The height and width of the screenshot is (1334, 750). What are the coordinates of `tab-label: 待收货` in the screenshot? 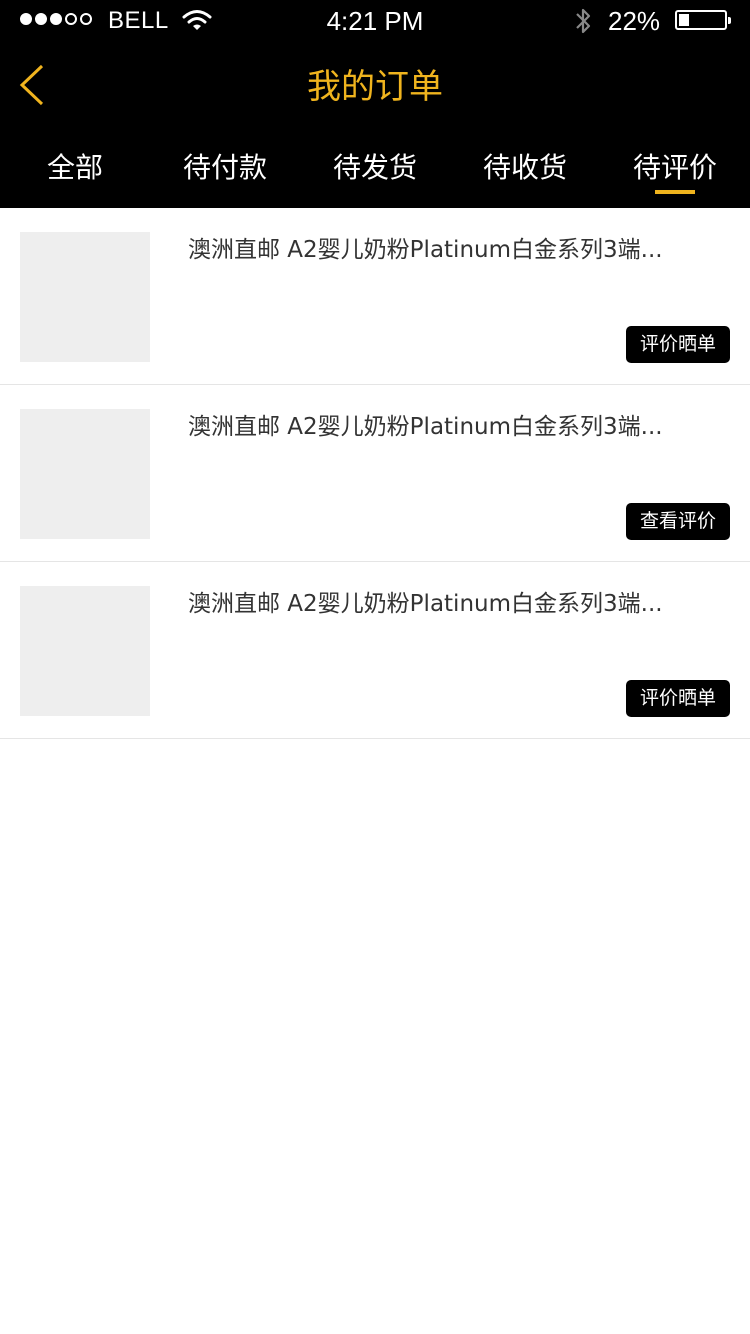 It's located at (524, 167).